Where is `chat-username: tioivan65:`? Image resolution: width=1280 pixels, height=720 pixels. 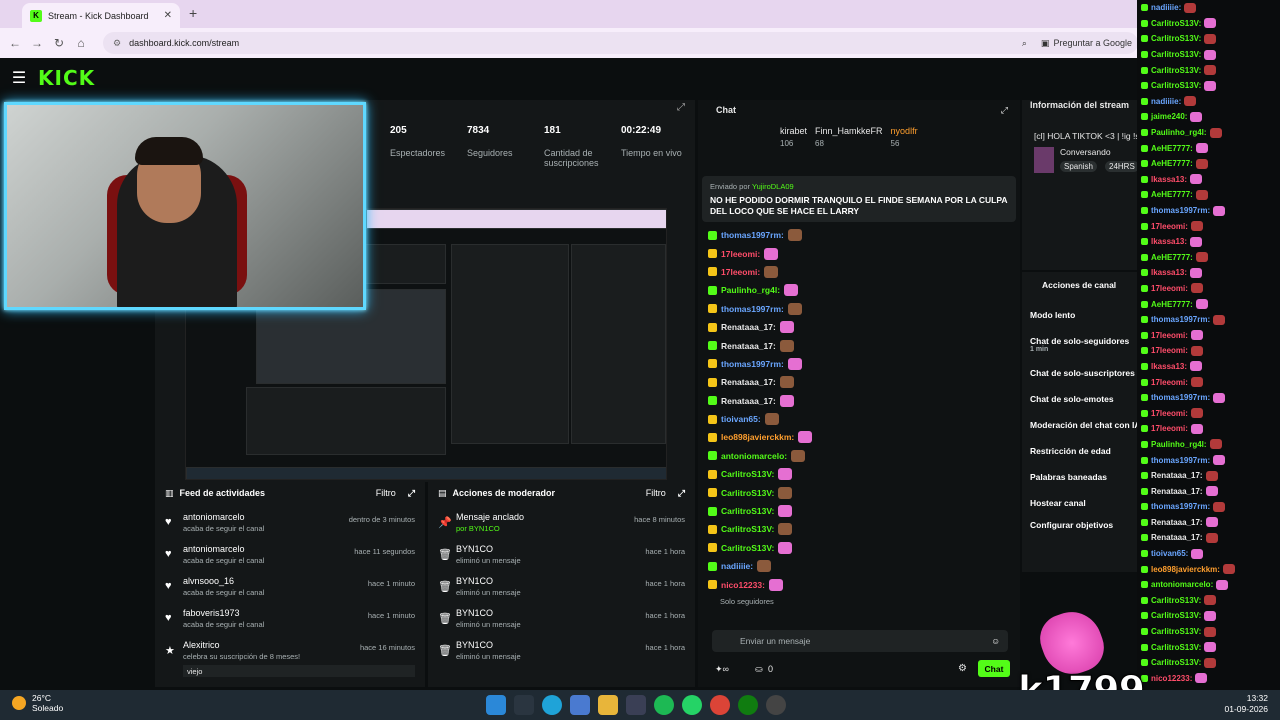
chat-username: tioivan65: is located at coordinates (741, 419).